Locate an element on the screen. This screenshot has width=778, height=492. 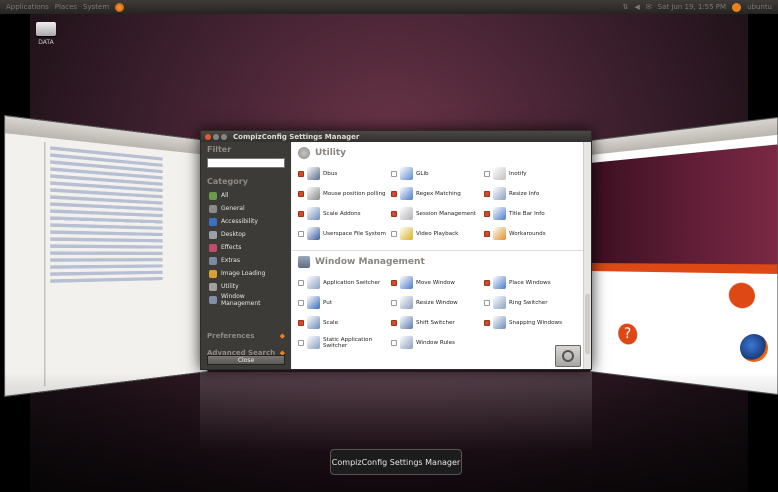
category-item: Utility is located at coordinates (246, 286).